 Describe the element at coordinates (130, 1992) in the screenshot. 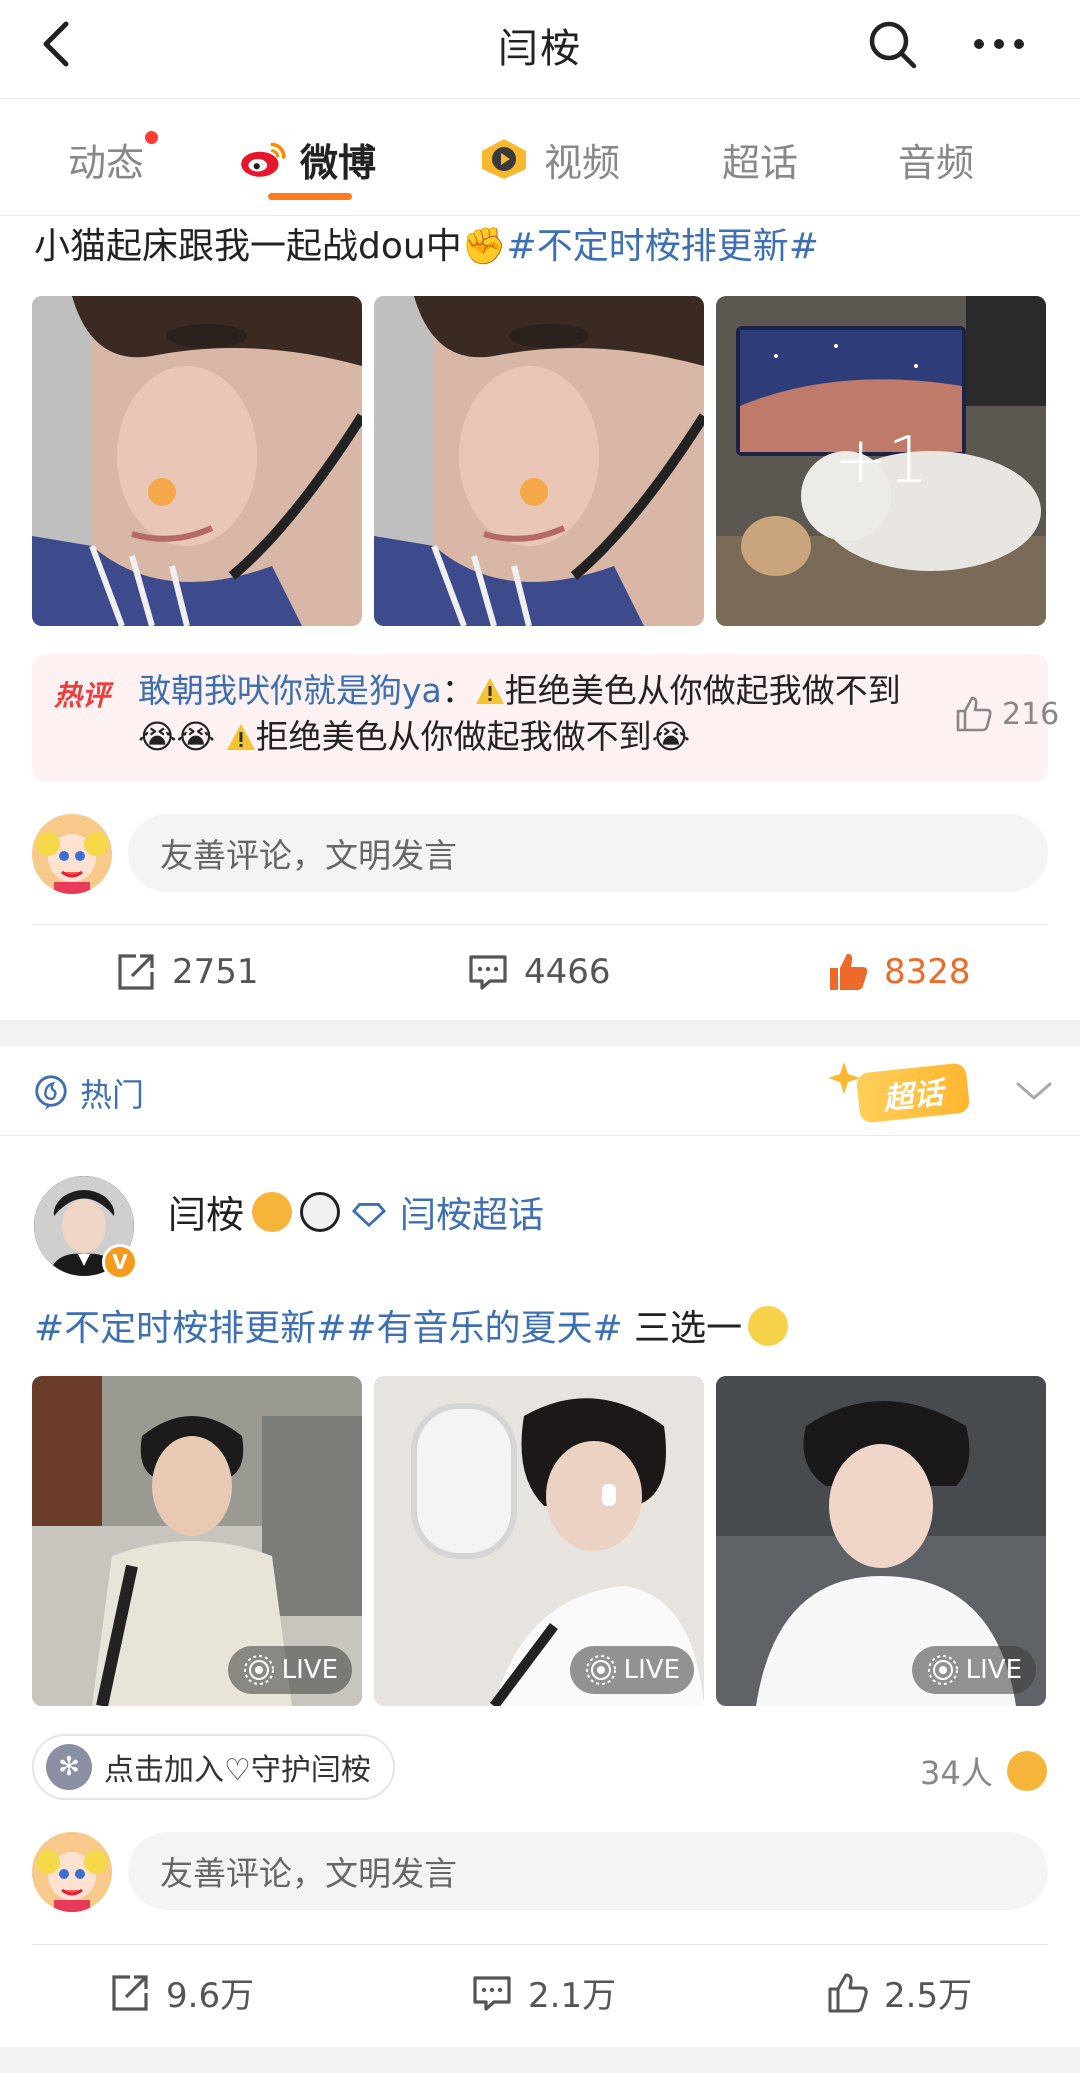

I see `share-icon` at that location.